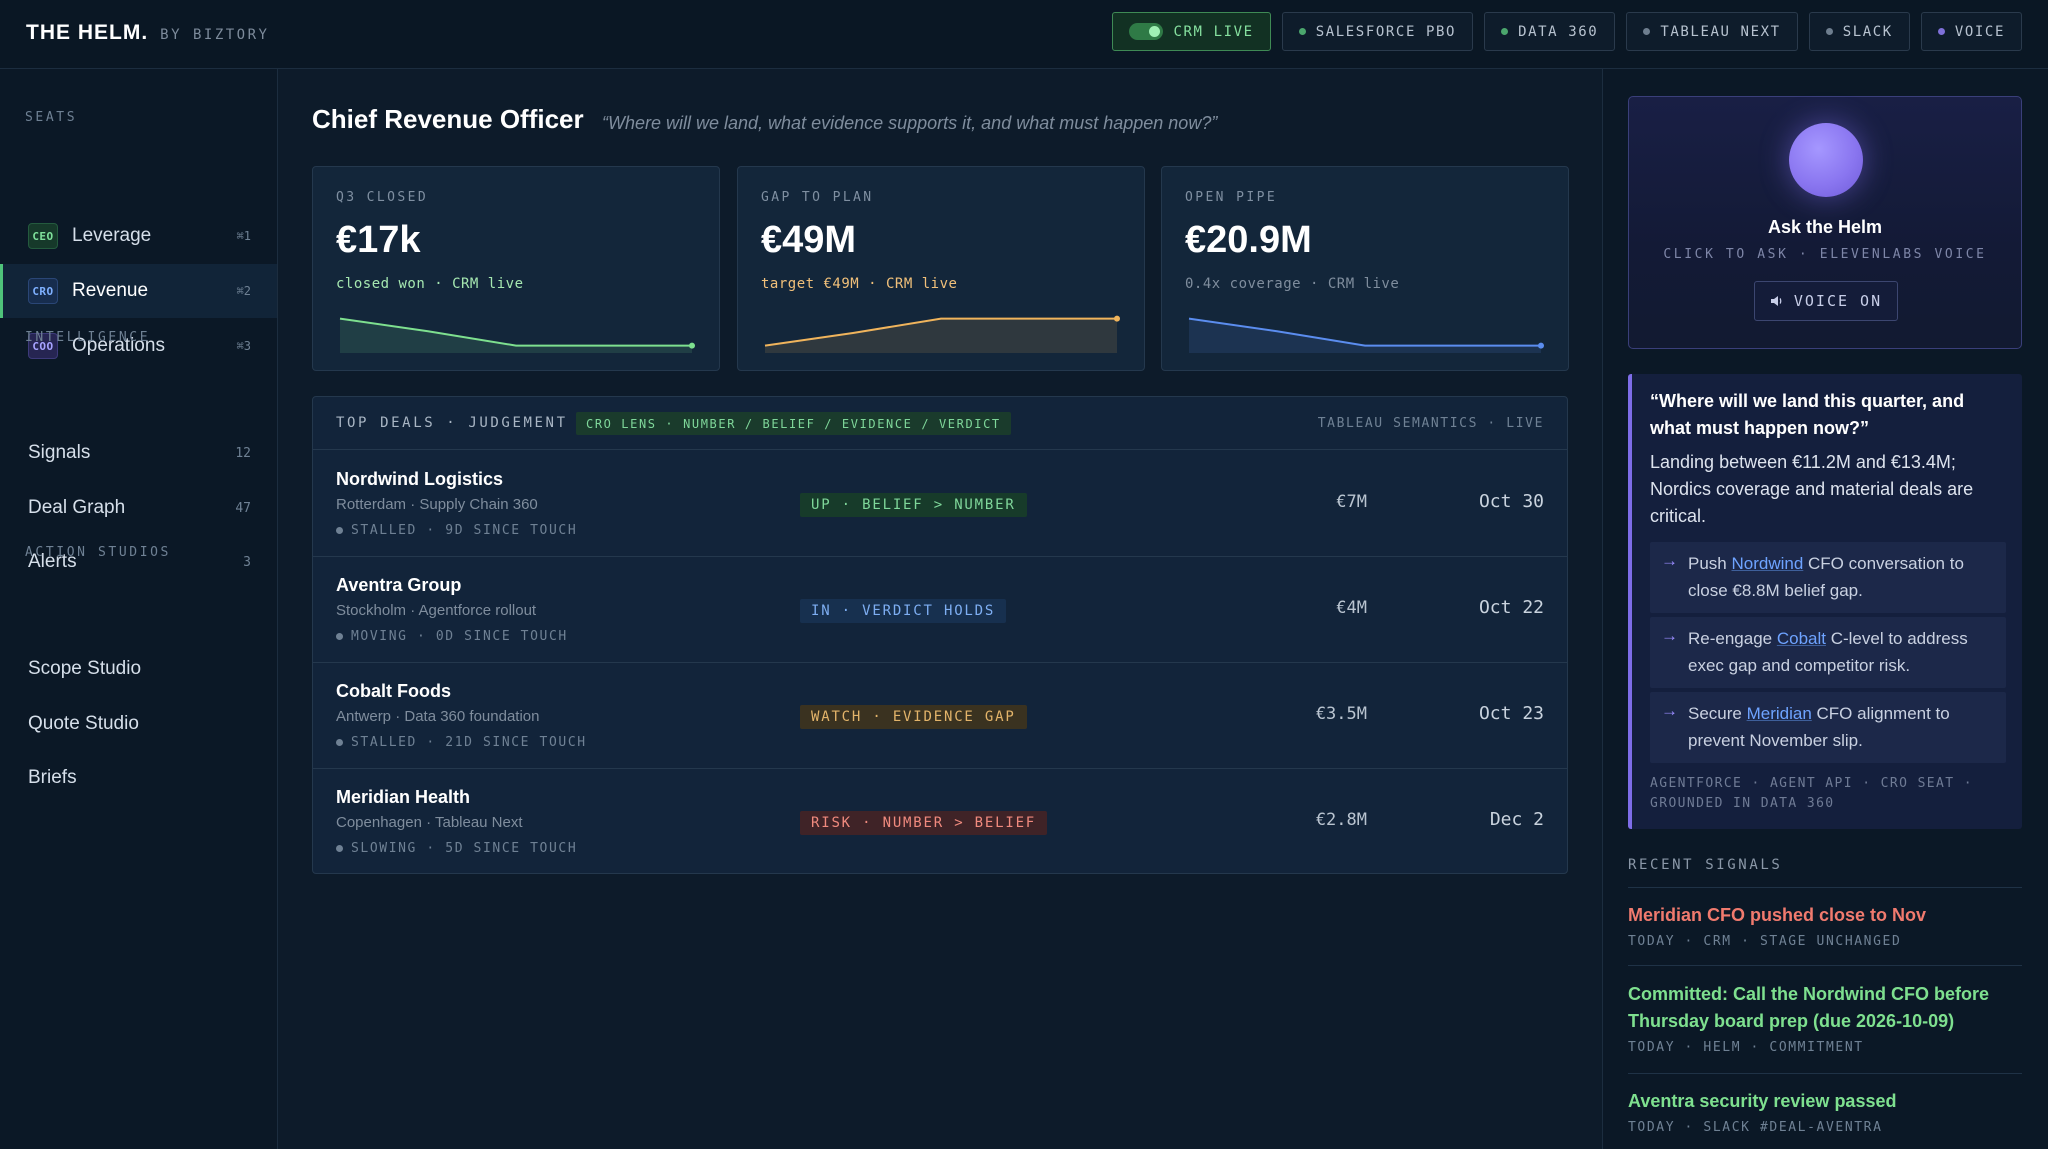 This screenshot has height=1149, width=2048. I want to click on voice-on-button: VOICE ON, so click(1826, 301).